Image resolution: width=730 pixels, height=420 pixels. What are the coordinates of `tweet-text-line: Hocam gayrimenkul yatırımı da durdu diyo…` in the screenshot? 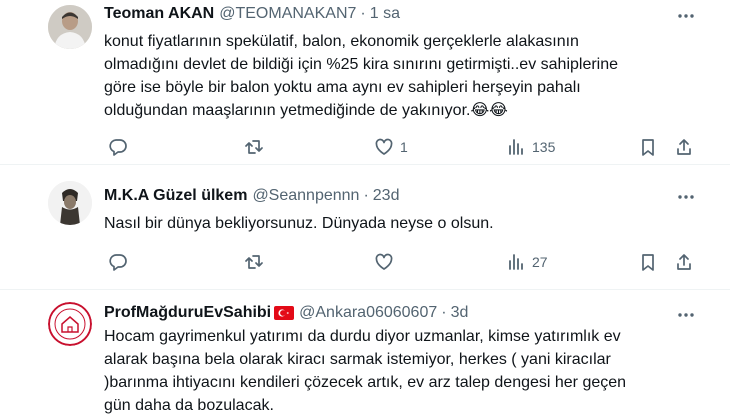 It's located at (362, 336).